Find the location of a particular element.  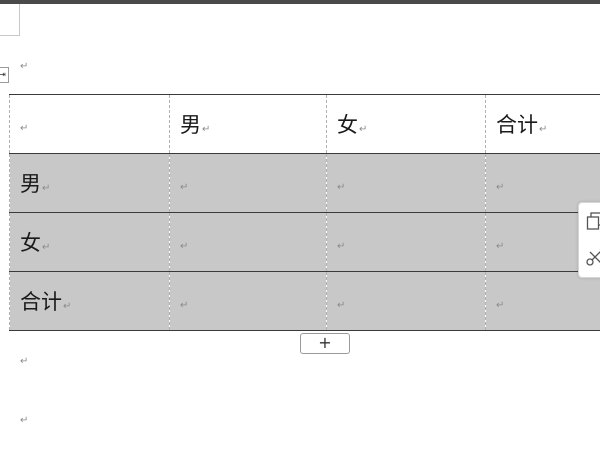

table-move-icon: ⇥ is located at coordinates (4, 75).